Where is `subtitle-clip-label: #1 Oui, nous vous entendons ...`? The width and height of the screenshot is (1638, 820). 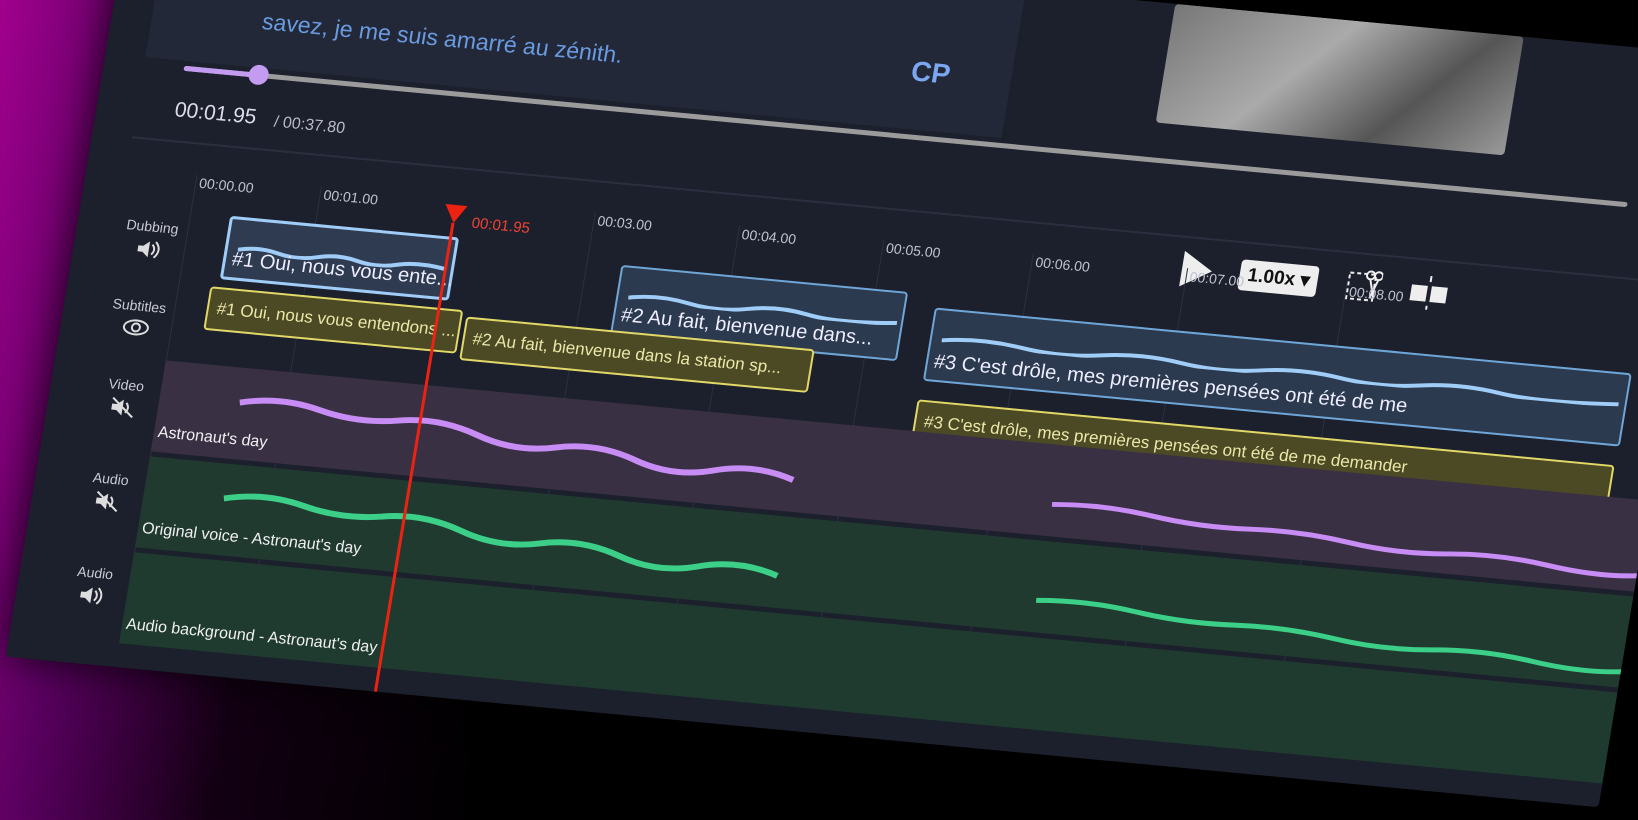 subtitle-clip-label: #1 Oui, nous vous entendons ... is located at coordinates (336, 320).